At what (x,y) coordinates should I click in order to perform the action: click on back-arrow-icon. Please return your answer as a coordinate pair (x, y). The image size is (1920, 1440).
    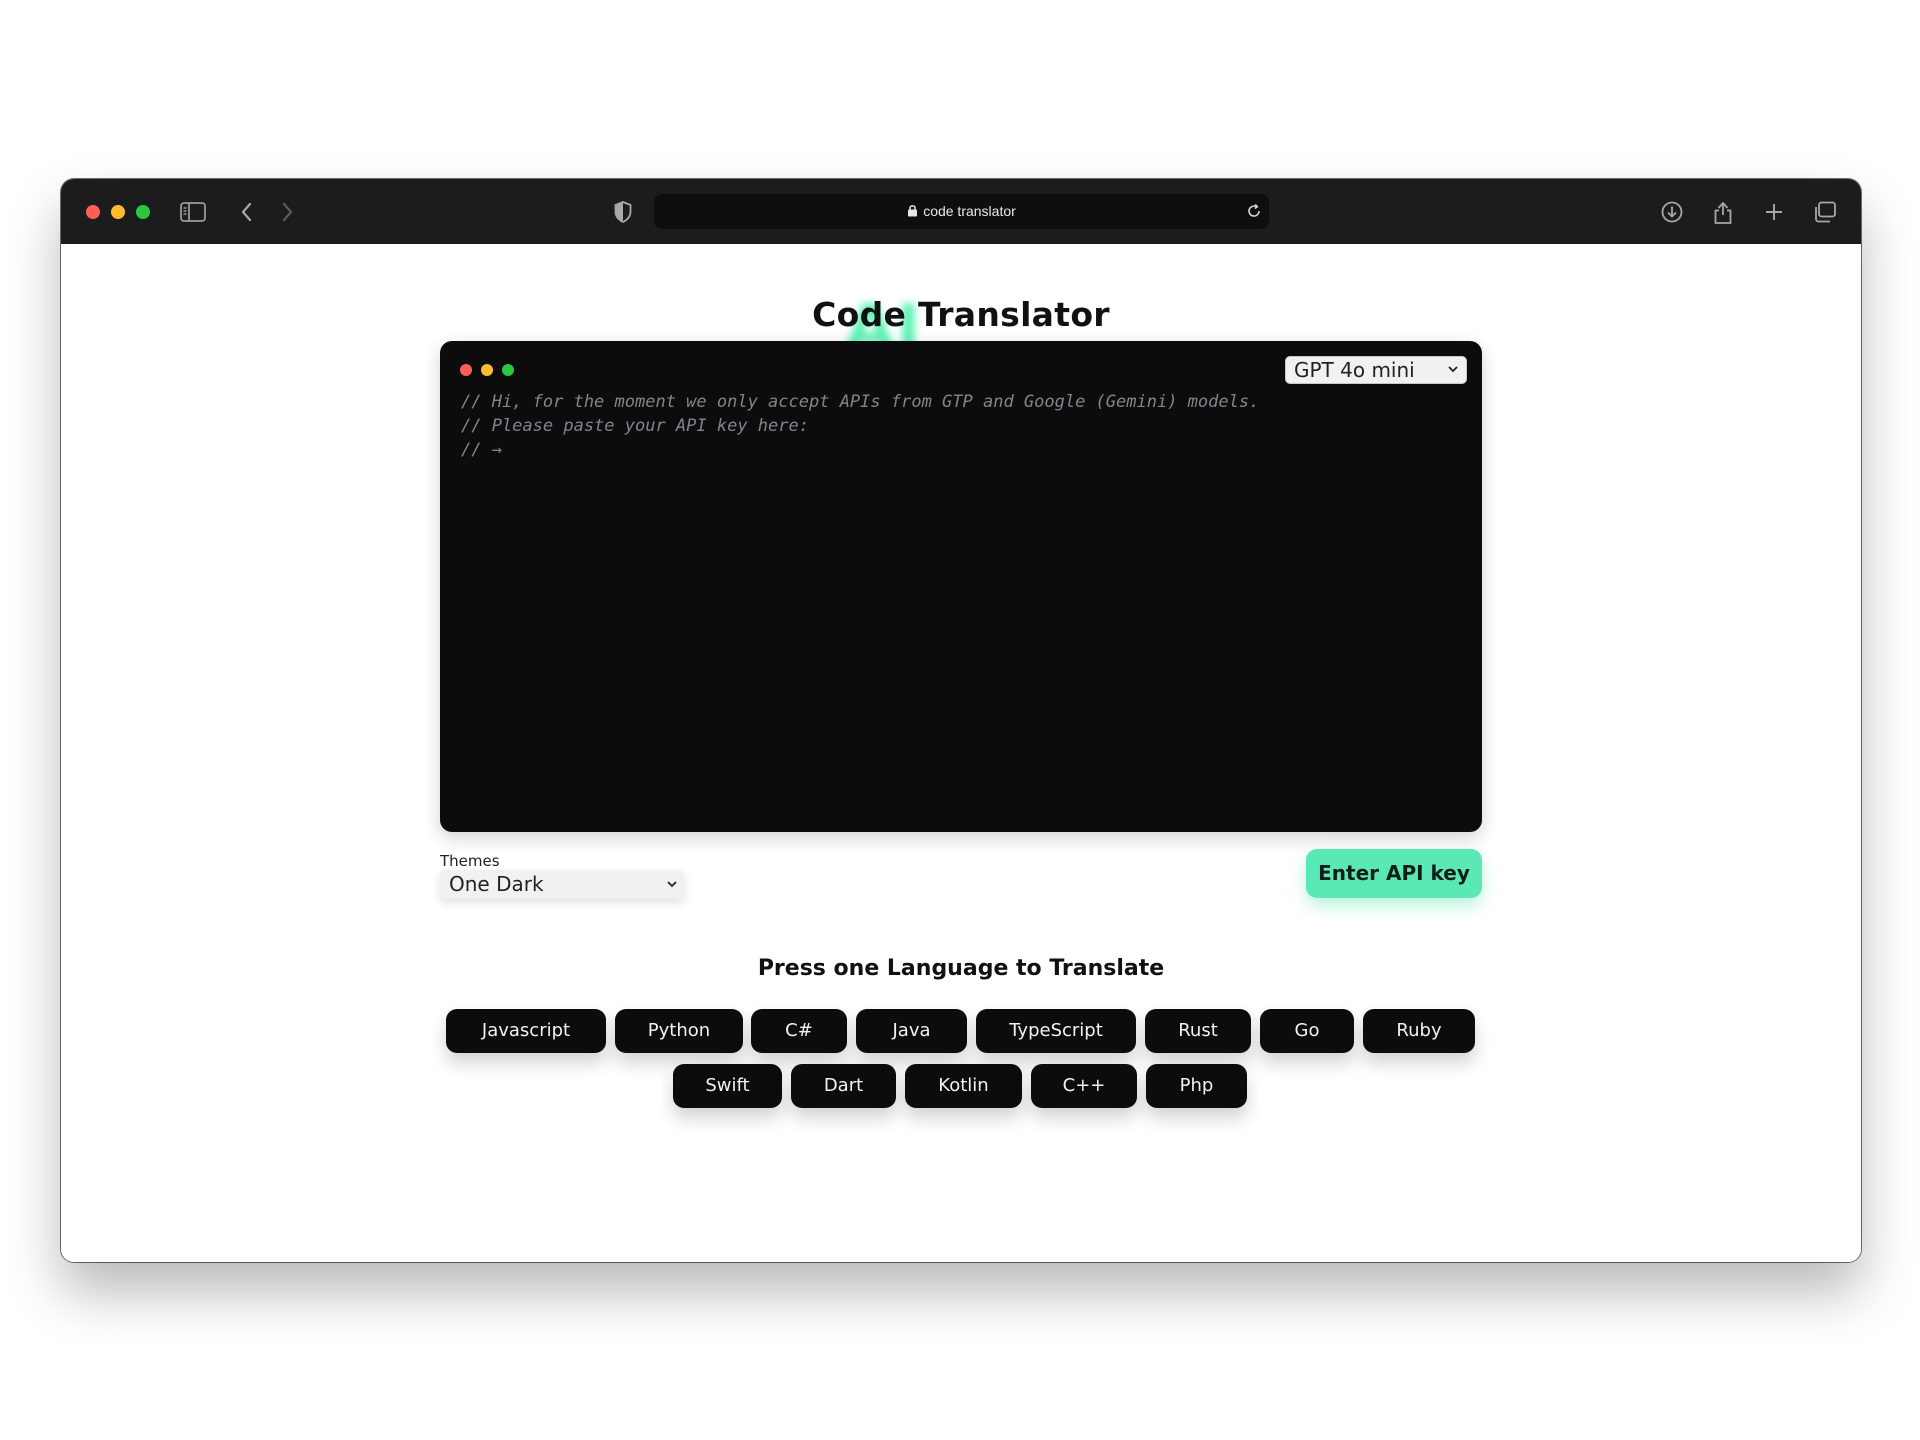
    Looking at the image, I should click on (247, 212).